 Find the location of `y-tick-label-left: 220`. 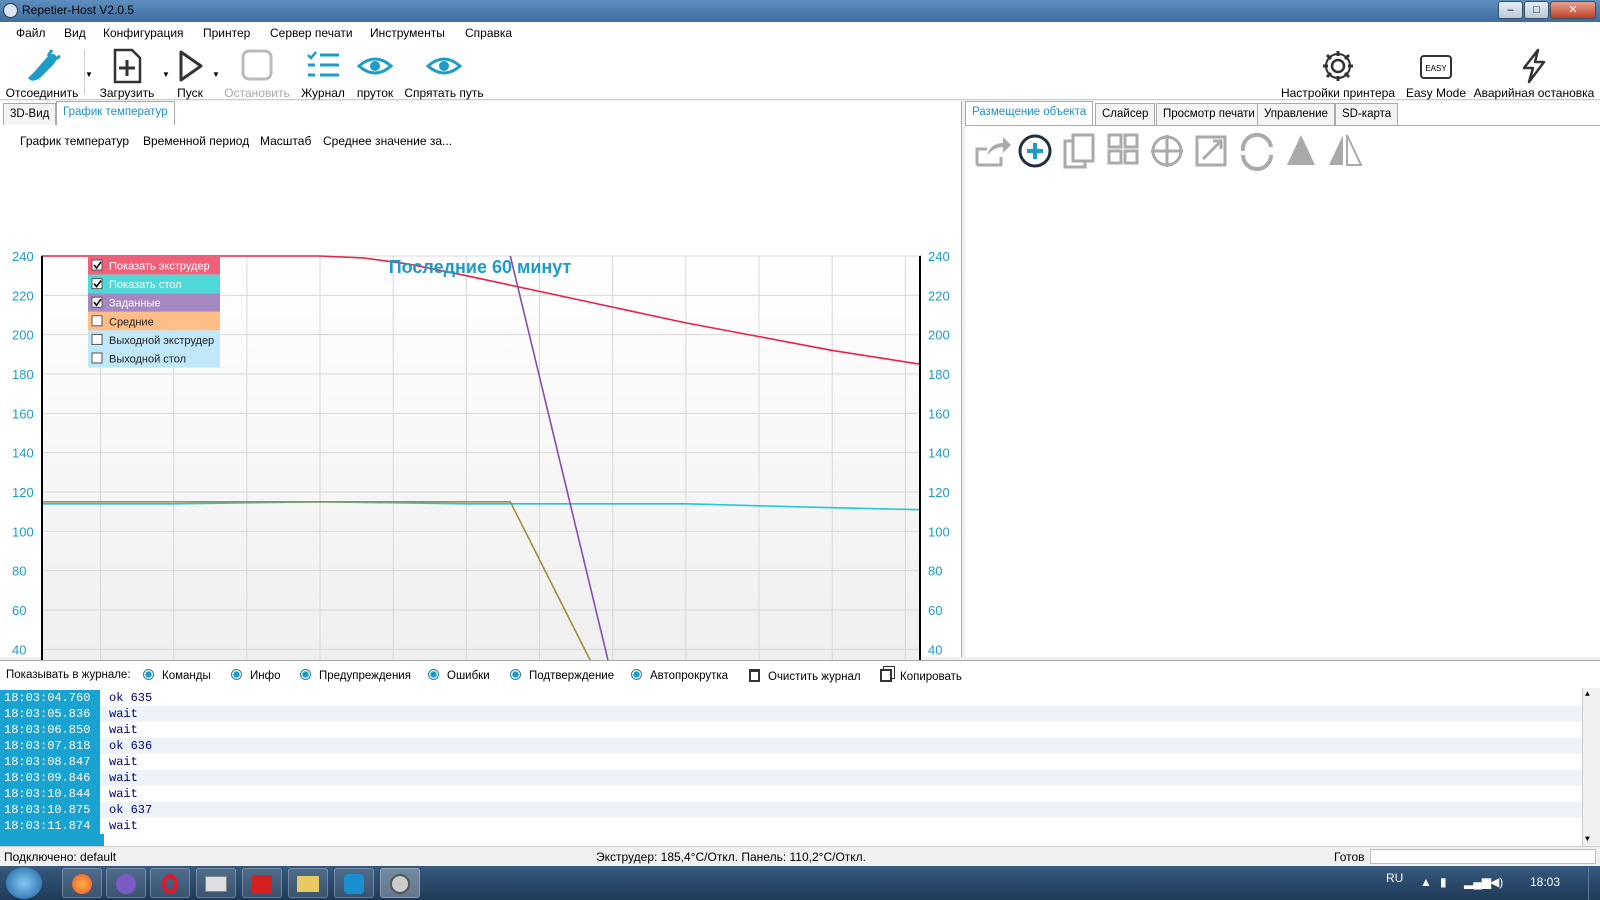

y-tick-label-left: 220 is located at coordinates (23, 295).